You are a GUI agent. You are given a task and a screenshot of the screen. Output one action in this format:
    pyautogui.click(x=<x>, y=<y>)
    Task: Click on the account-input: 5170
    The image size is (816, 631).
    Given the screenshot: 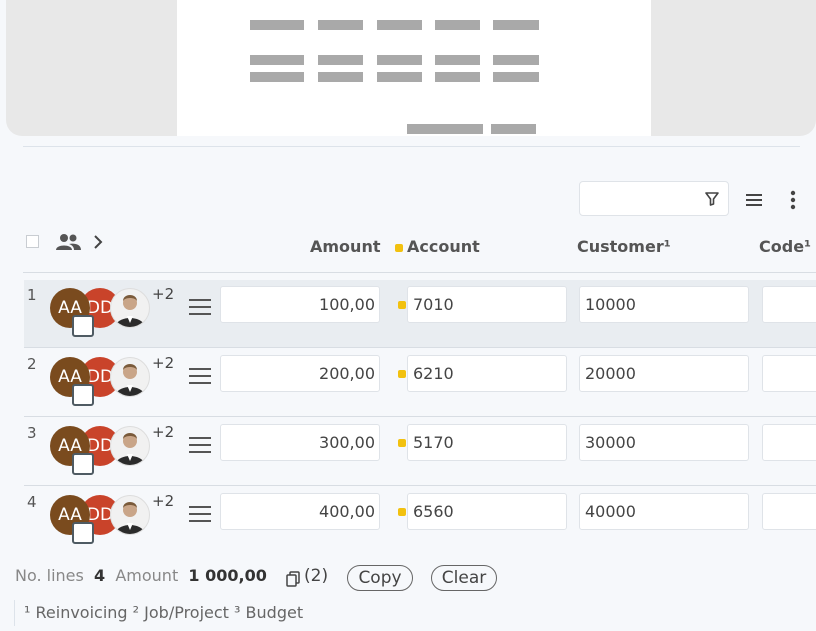 What is the action you would take?
    pyautogui.click(x=487, y=442)
    